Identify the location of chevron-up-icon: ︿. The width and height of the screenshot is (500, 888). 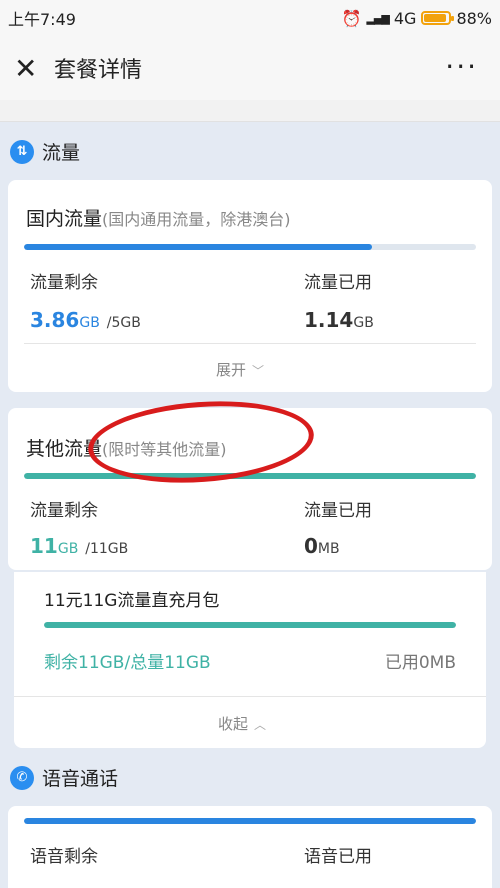
(260, 725).